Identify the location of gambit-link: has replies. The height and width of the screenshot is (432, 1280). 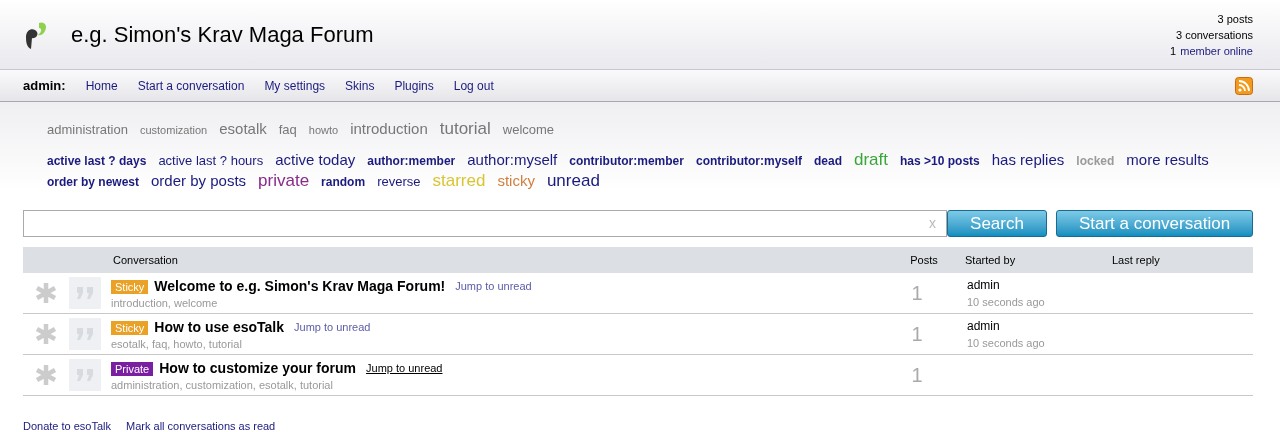
(1028, 160).